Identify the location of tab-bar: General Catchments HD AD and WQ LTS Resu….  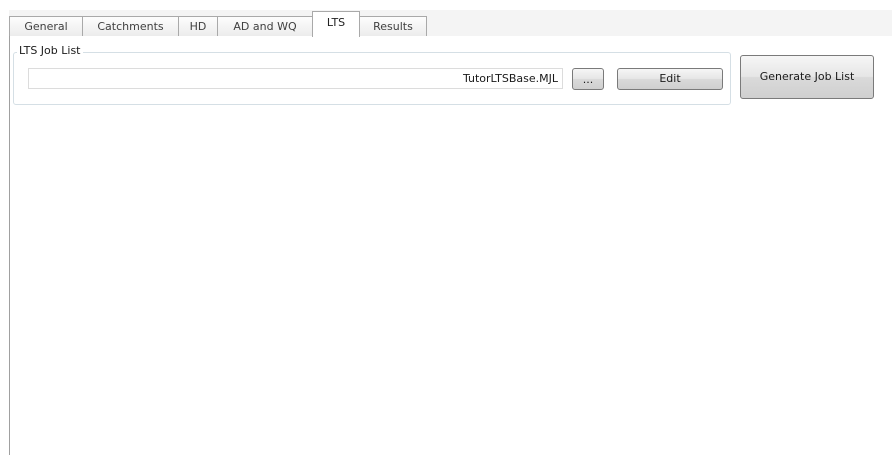
(450, 23).